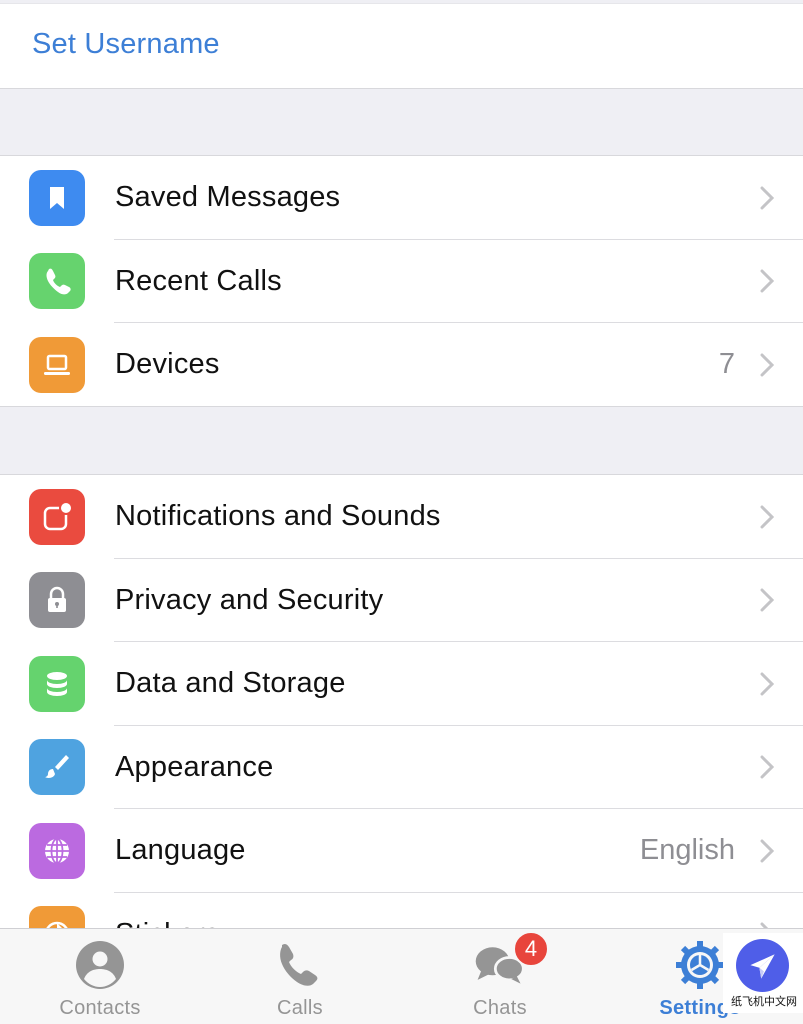  I want to click on row-label: Notifications and Sounds, so click(278, 516).